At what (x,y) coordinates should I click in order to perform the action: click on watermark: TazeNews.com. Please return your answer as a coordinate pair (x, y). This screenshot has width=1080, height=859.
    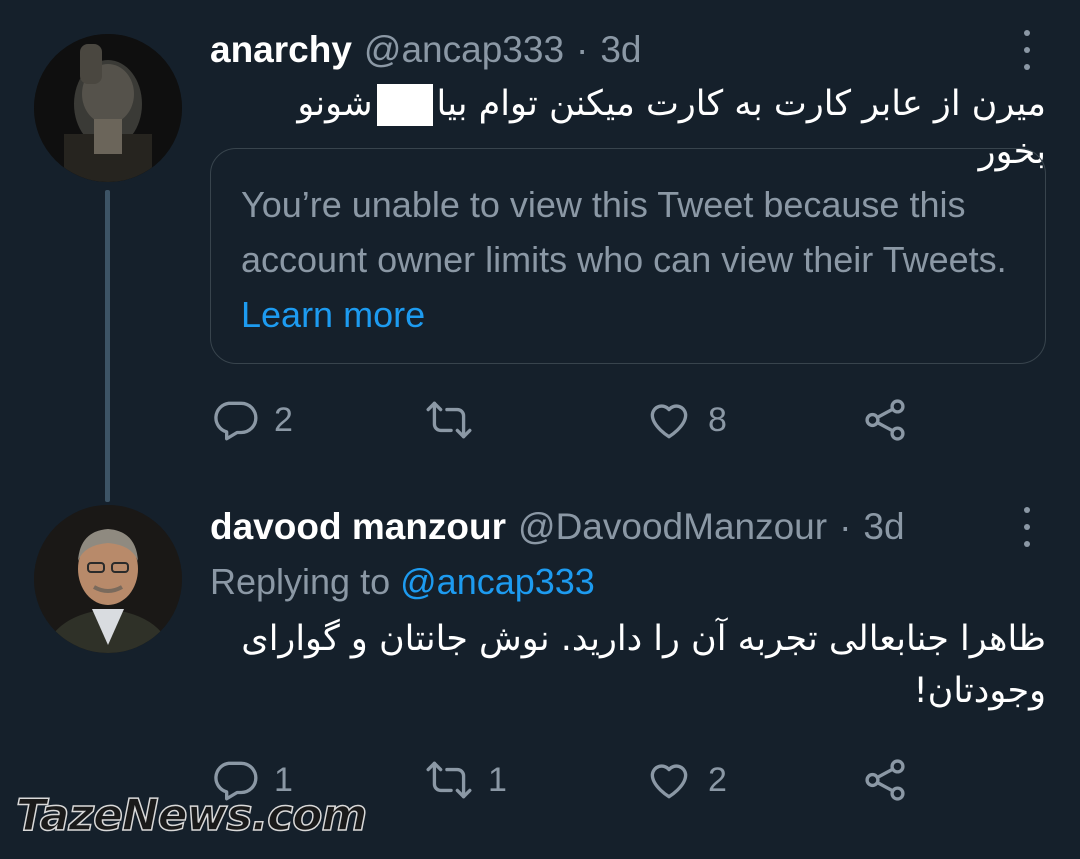
    Looking at the image, I should click on (191, 815).